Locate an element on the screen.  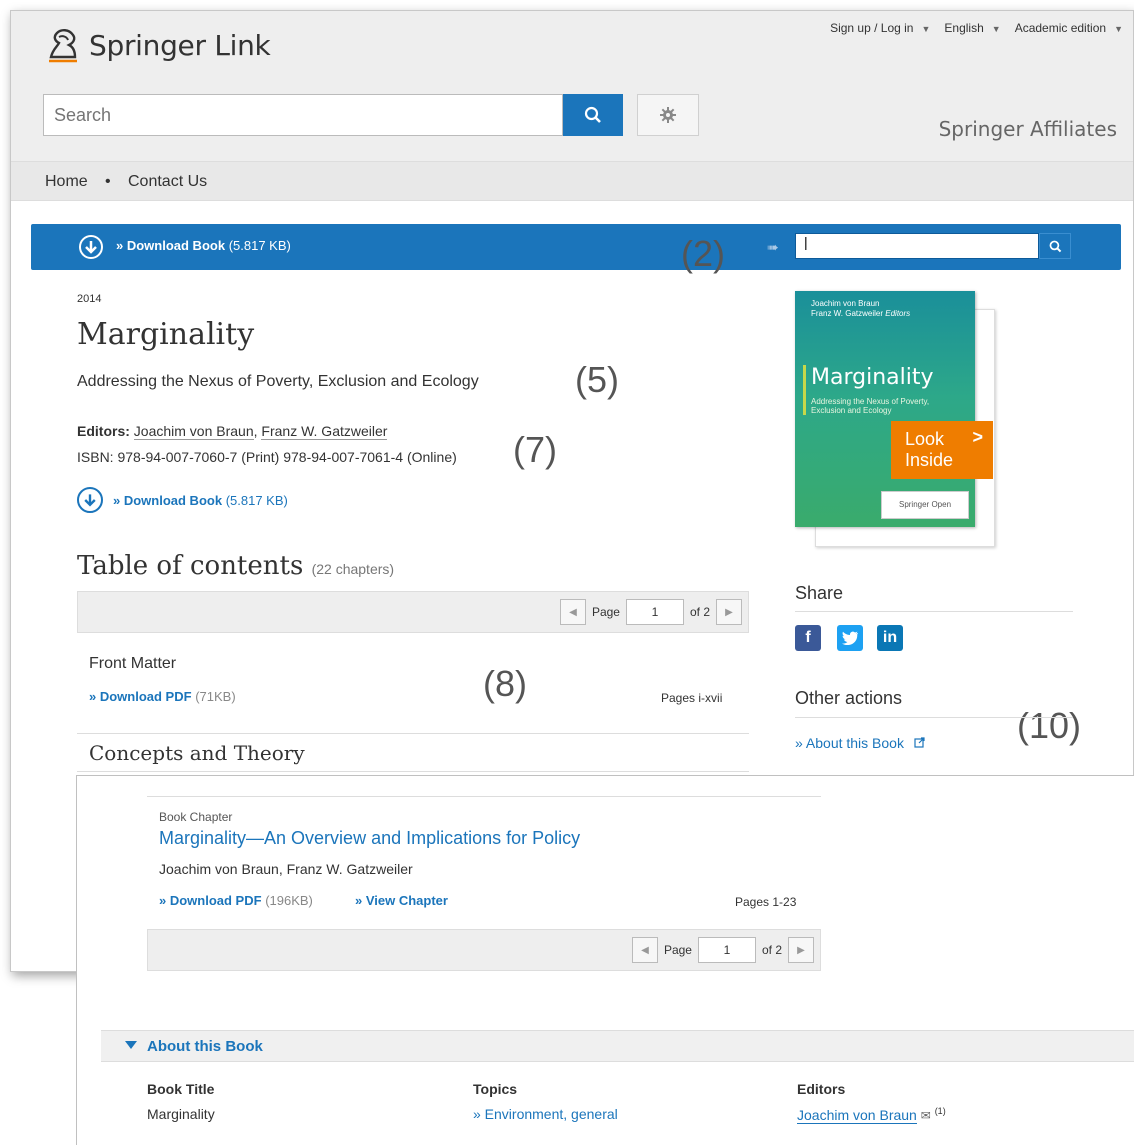
about-this-book-toggle: About this Book is located at coordinates (617, 1046).